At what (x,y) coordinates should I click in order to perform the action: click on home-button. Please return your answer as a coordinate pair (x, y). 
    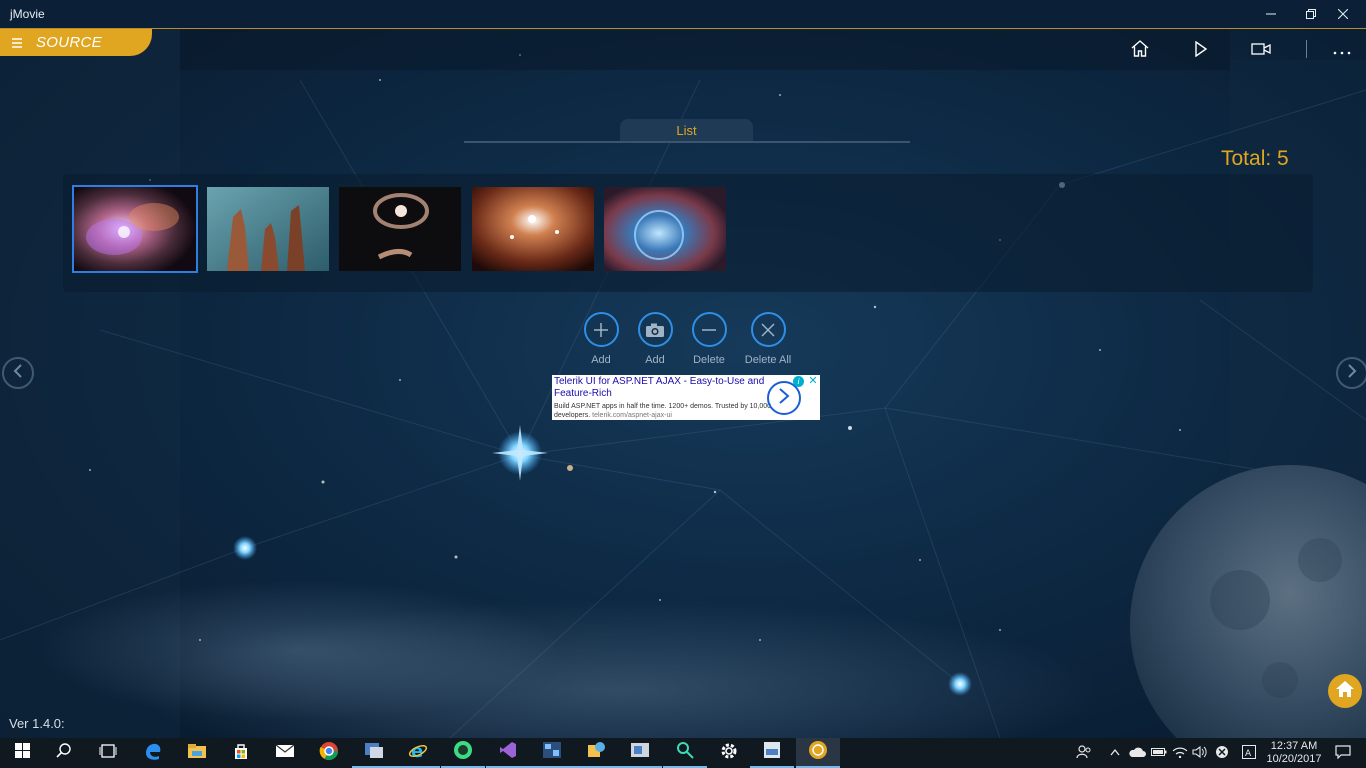
    Looking at the image, I should click on (1140, 51).